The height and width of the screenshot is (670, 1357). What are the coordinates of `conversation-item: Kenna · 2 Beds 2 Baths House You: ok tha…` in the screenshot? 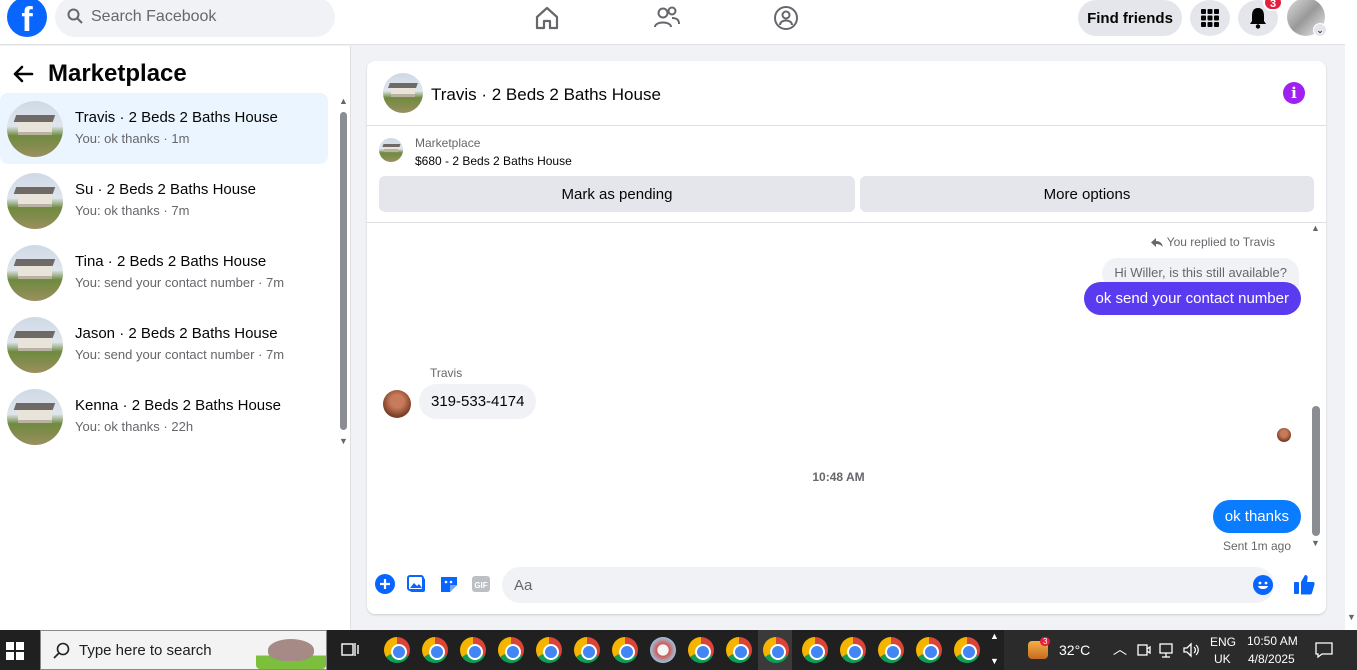 It's located at (164, 416).